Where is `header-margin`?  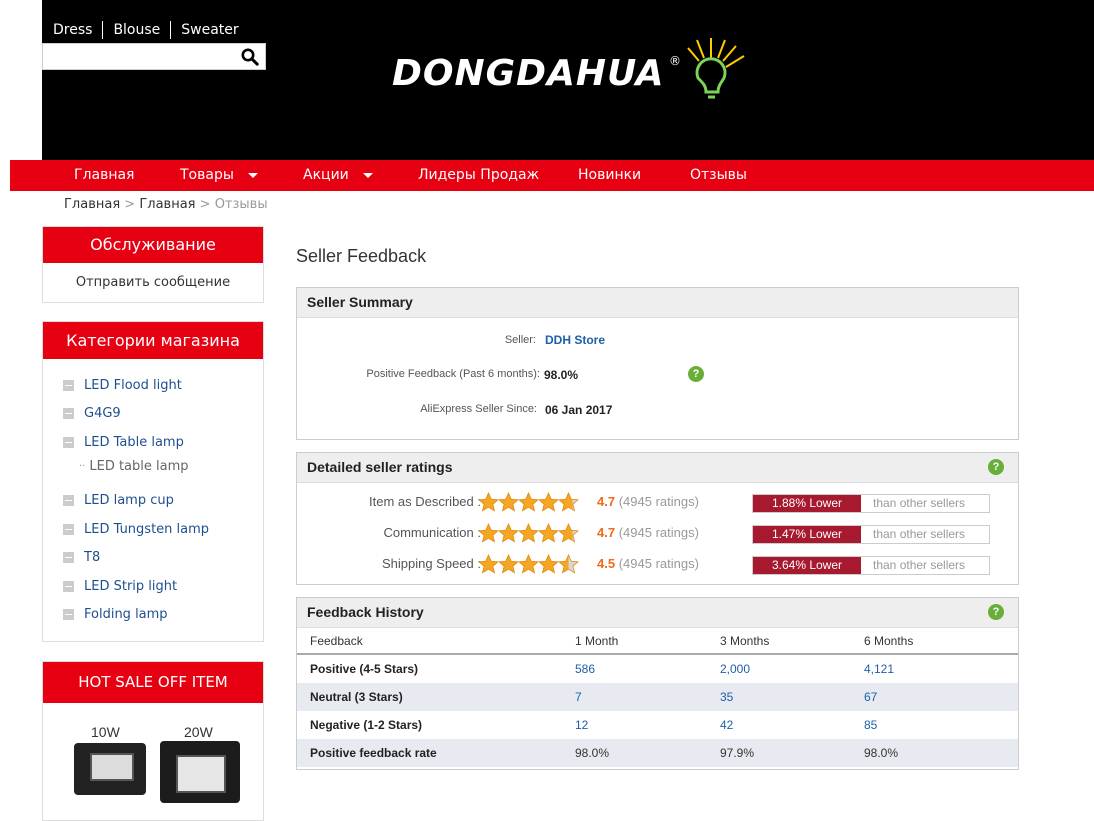 header-margin is located at coordinates (21, 80).